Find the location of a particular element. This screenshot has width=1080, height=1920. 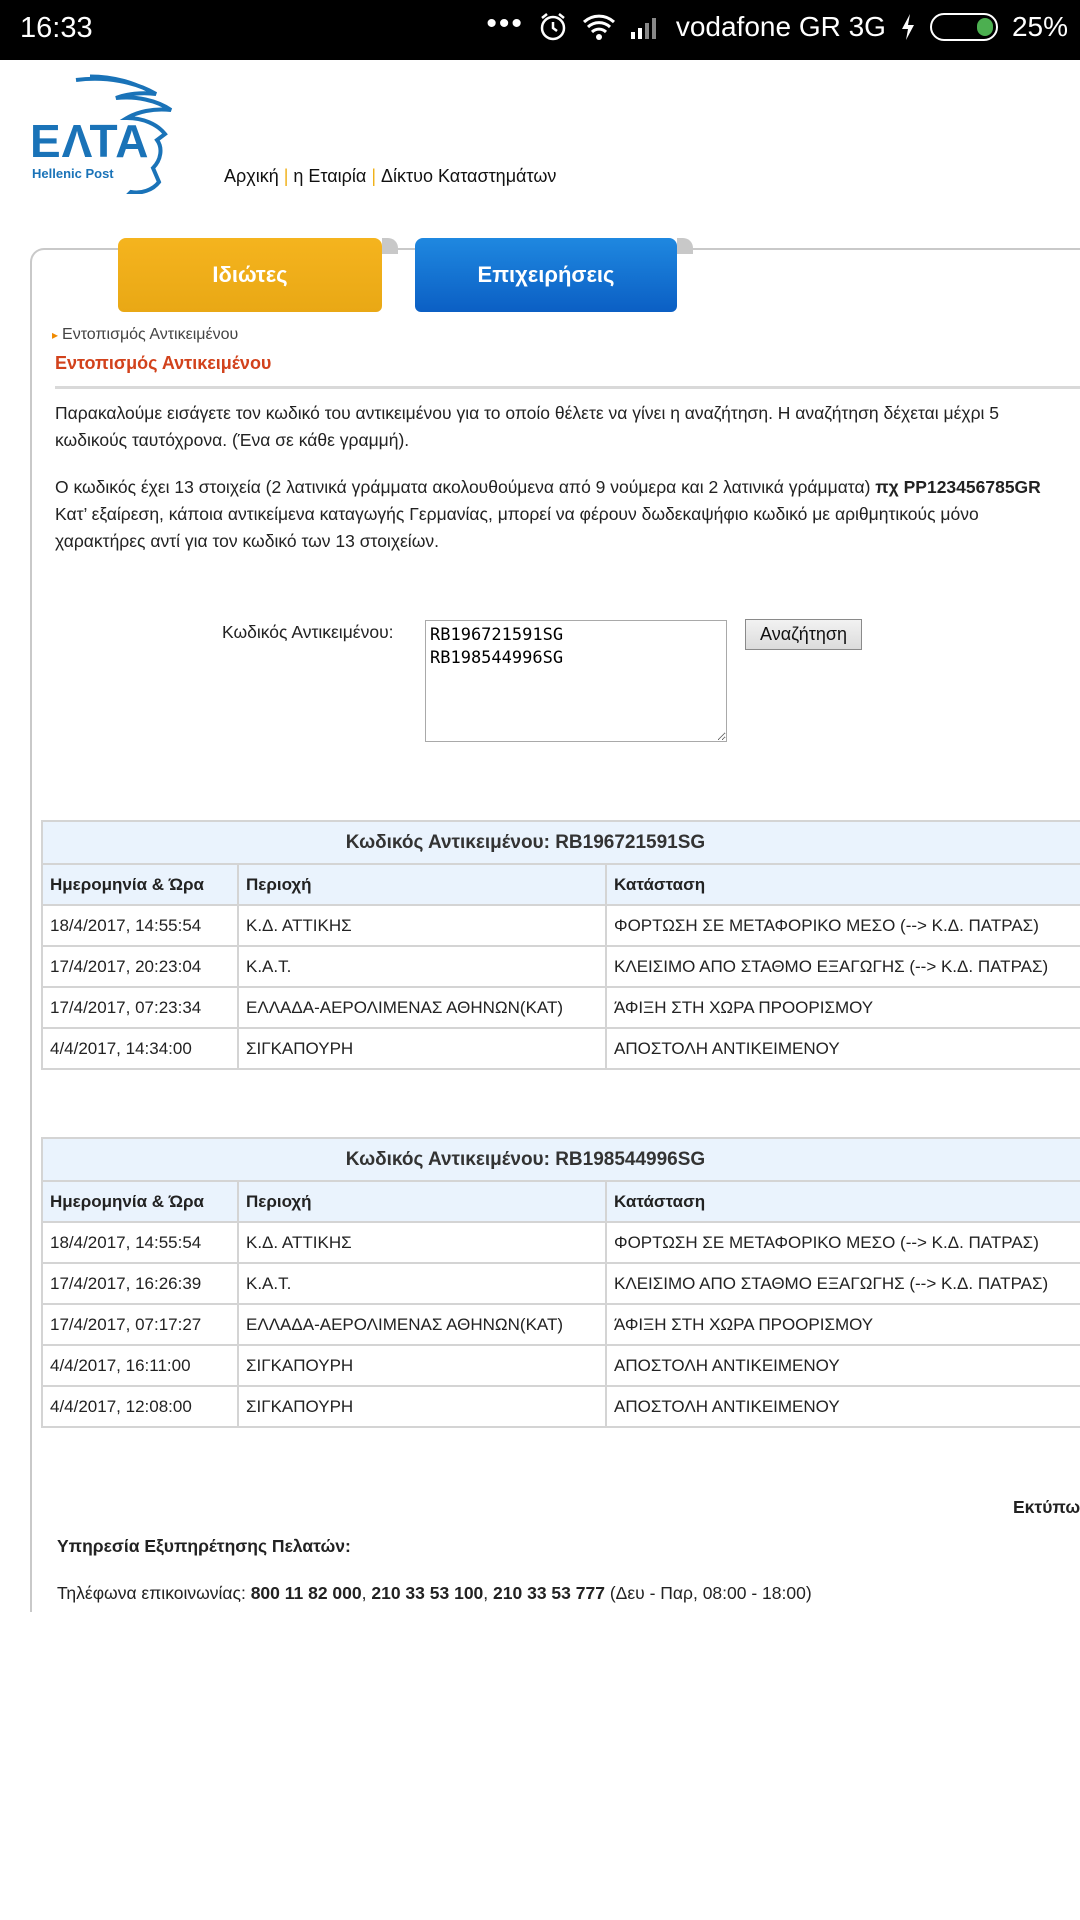

tab-private: Ιδιώτες is located at coordinates (250, 275).